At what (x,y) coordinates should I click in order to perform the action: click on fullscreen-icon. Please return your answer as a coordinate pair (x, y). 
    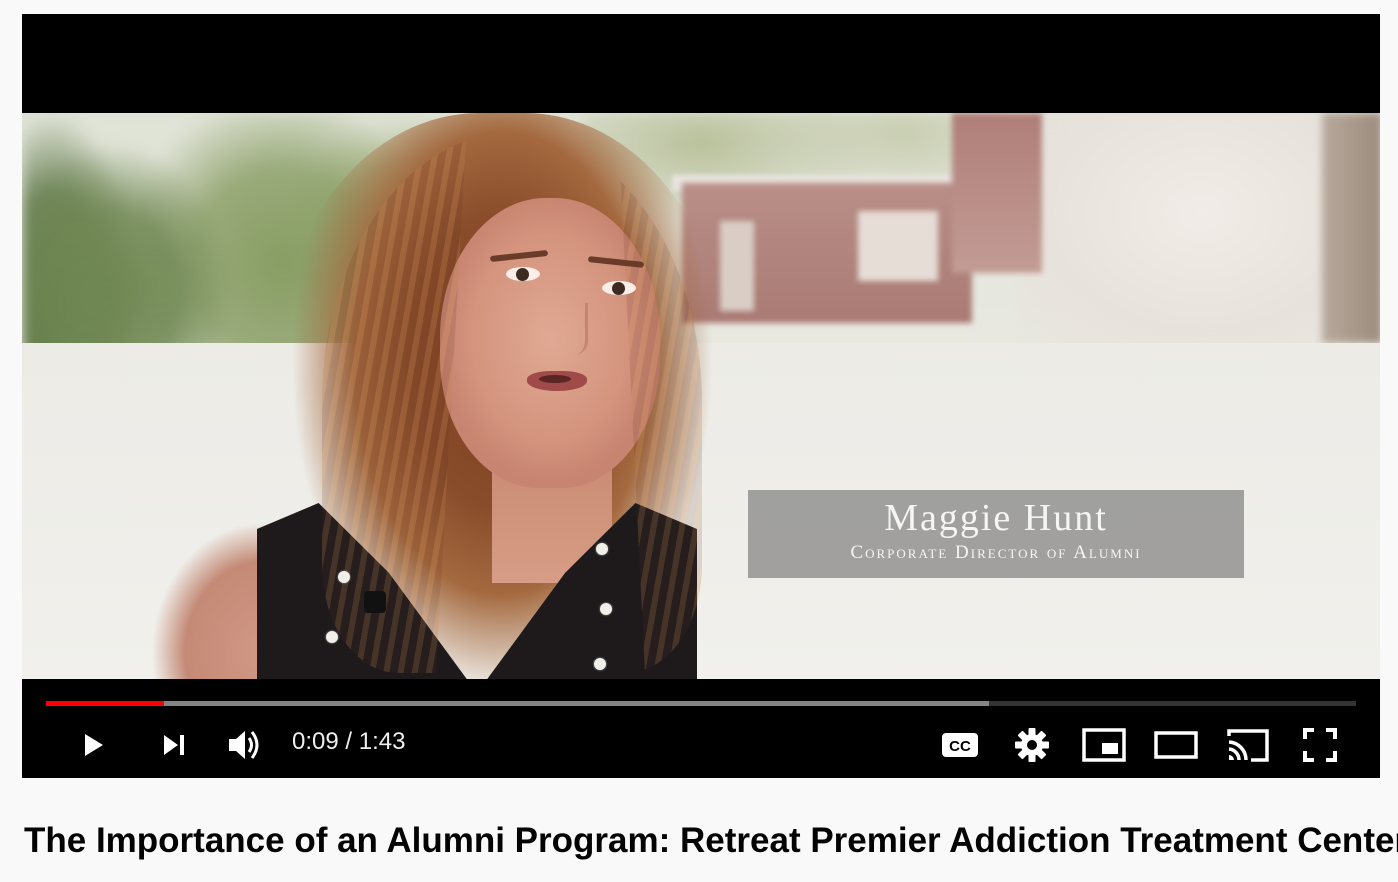
    Looking at the image, I should click on (1320, 745).